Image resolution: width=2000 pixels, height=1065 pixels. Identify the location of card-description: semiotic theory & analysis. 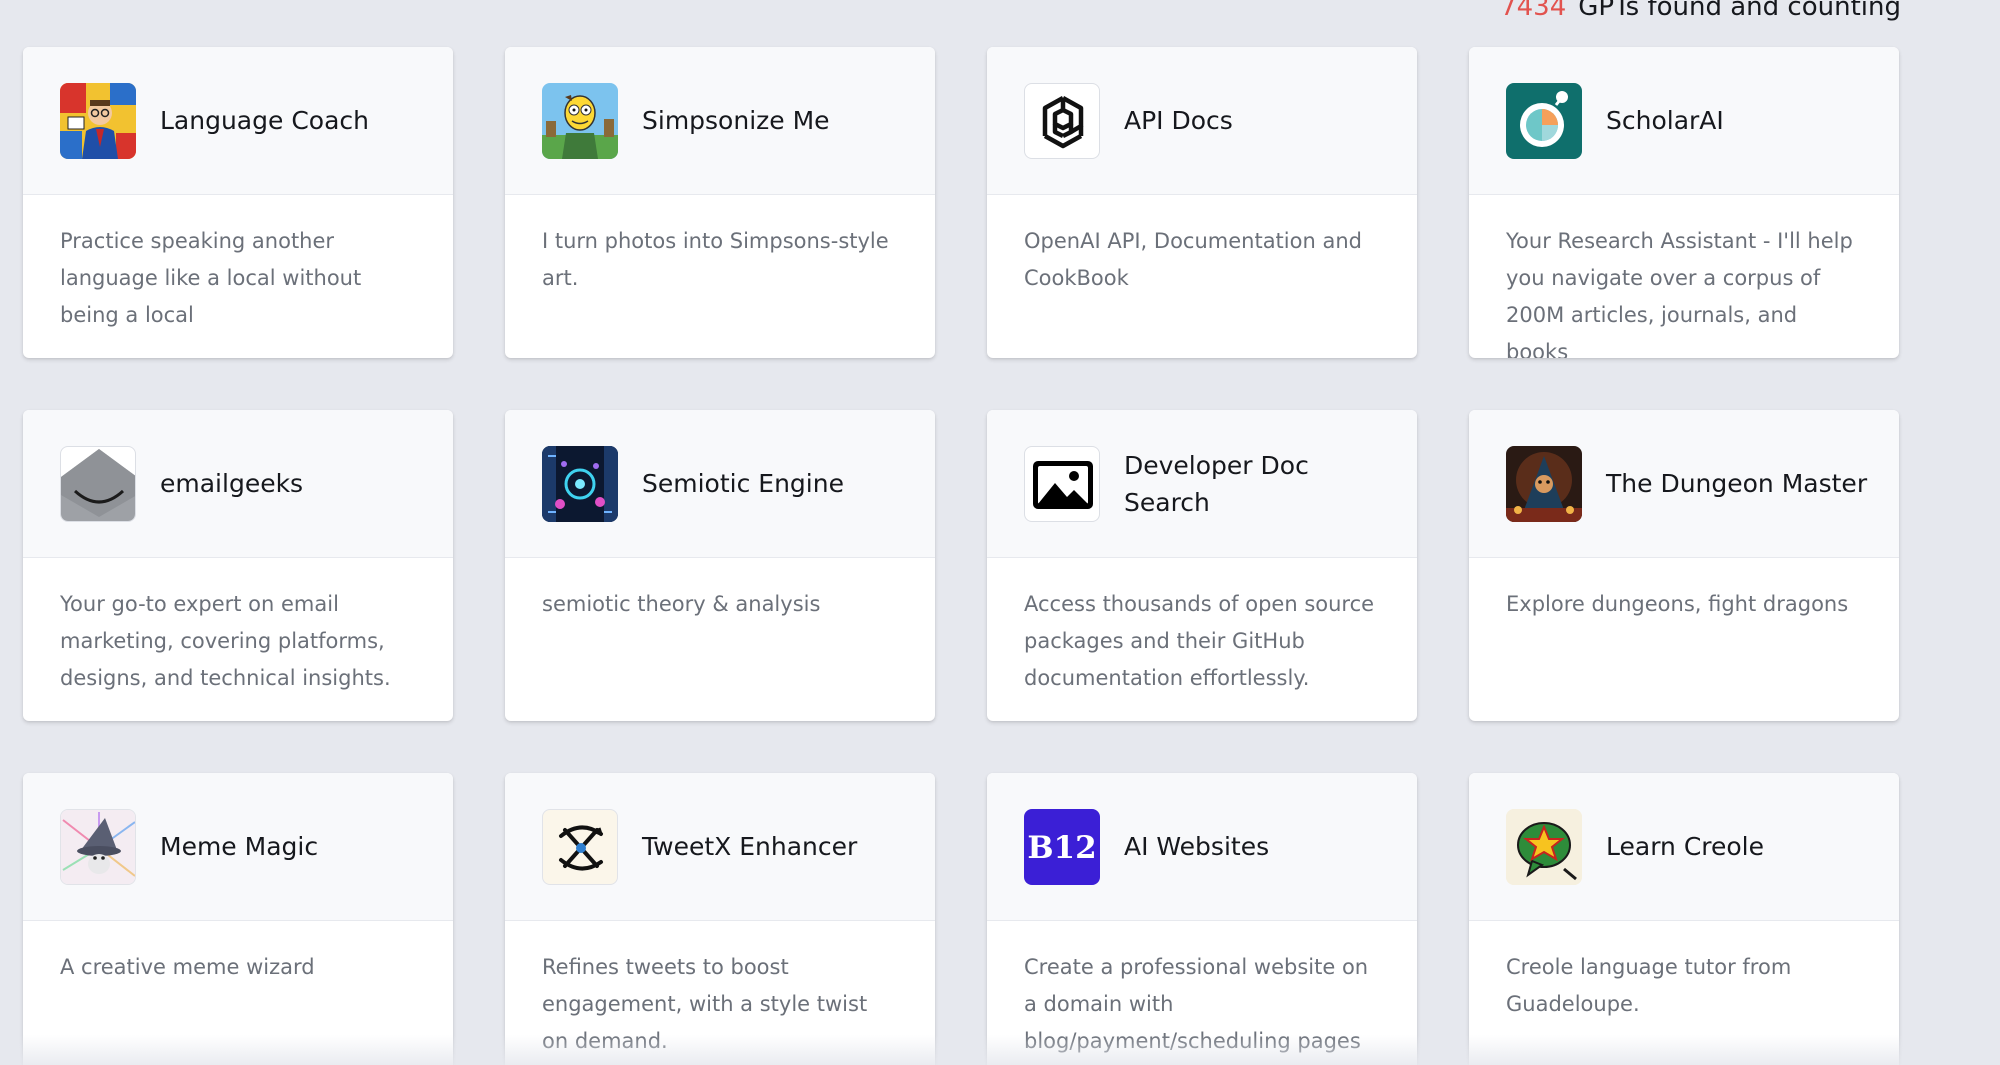
(681, 604).